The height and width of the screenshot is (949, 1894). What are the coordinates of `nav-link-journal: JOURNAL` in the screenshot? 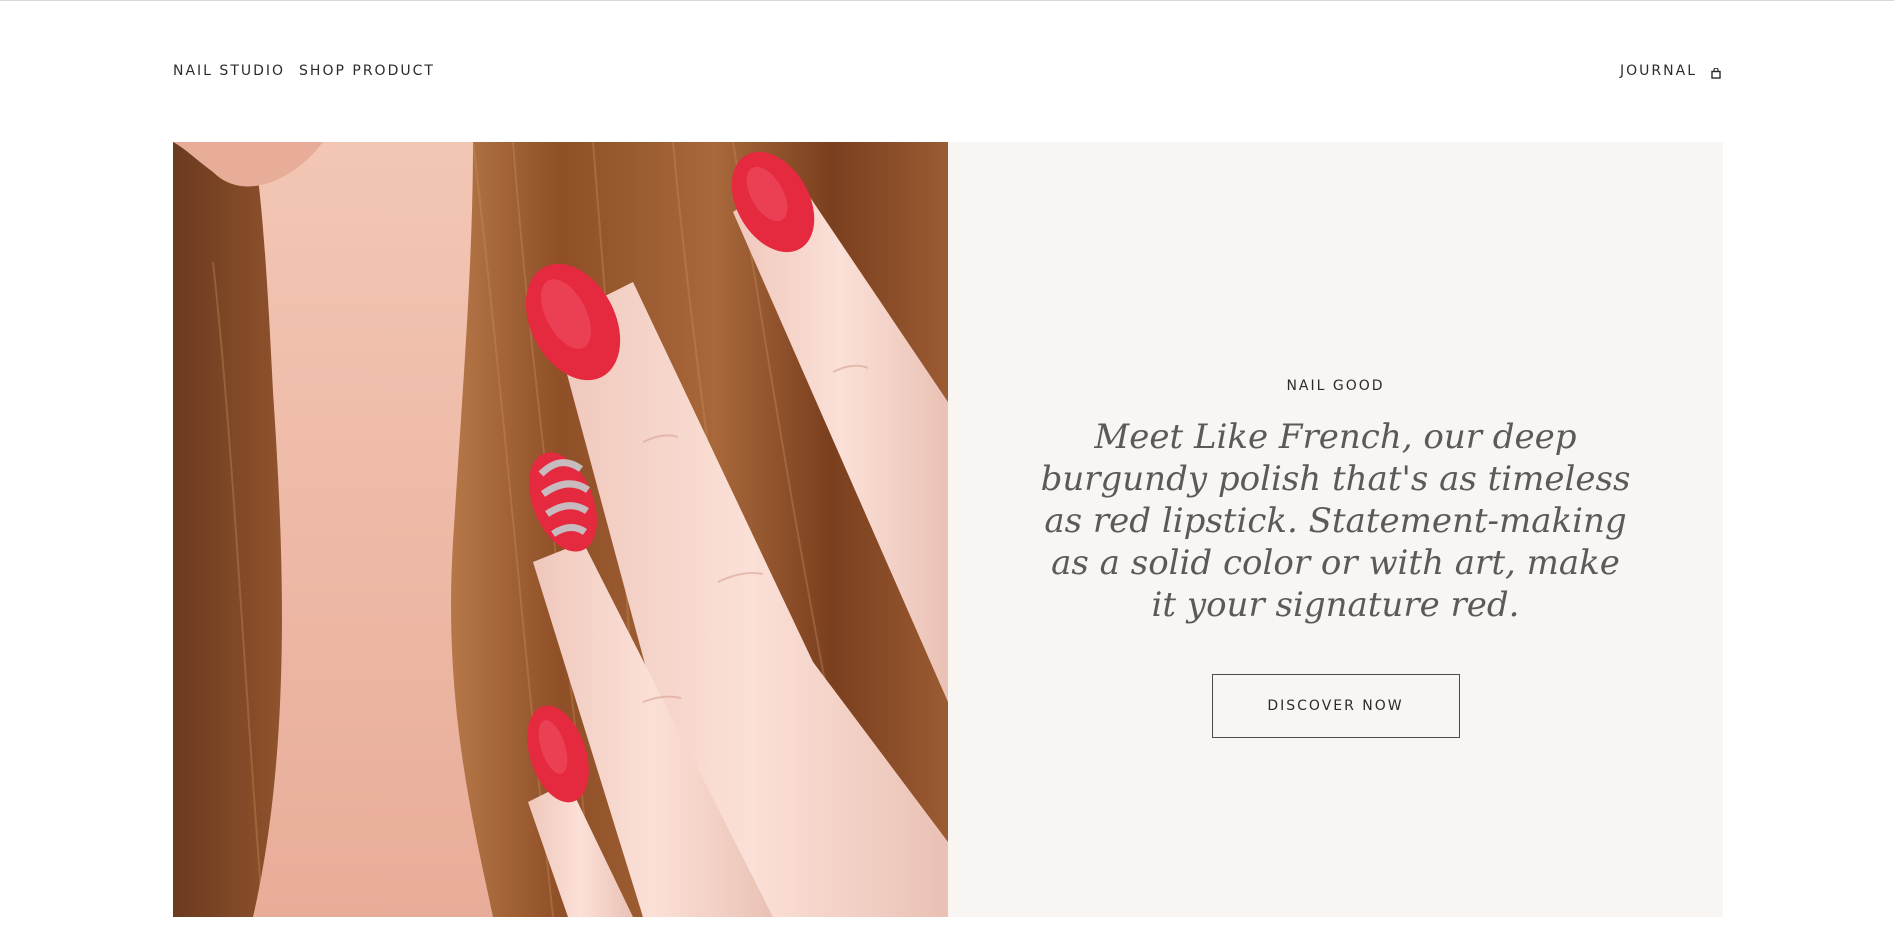 It's located at (1658, 71).